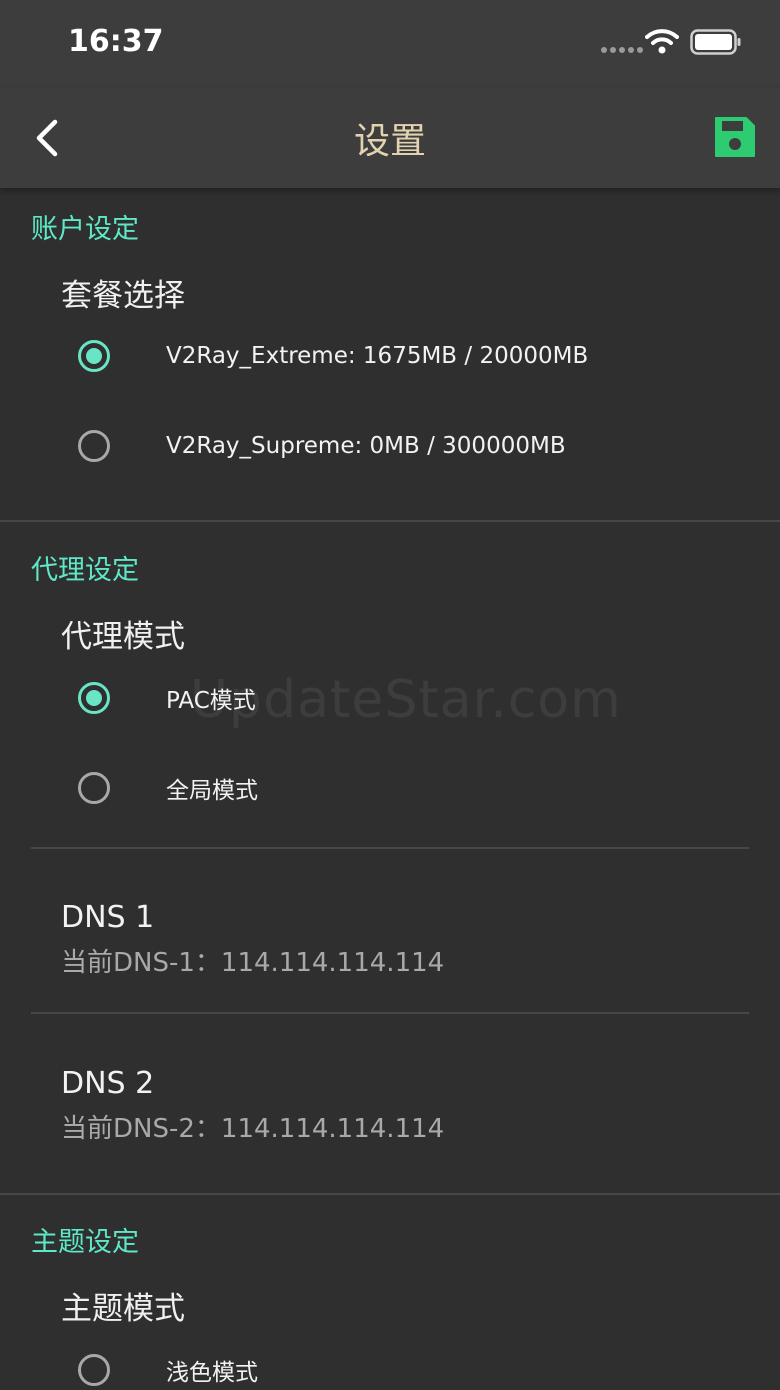 The image size is (780, 1390). Describe the element at coordinates (390, 44) in the screenshot. I see `status-bar: 16:37` at that location.